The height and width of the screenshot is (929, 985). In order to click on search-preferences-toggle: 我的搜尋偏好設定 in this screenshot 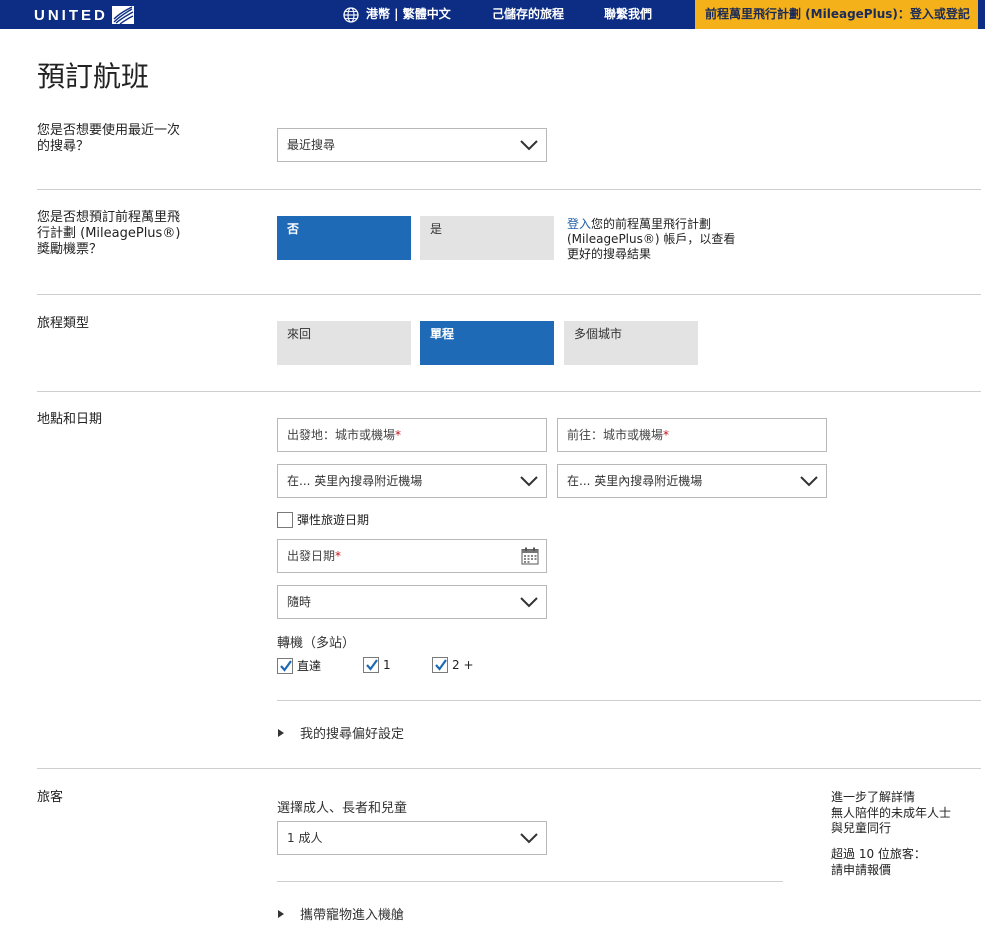, I will do `click(341, 732)`.